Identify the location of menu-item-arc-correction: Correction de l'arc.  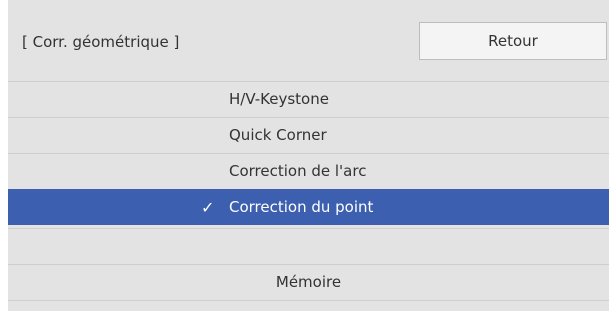
(308, 171).